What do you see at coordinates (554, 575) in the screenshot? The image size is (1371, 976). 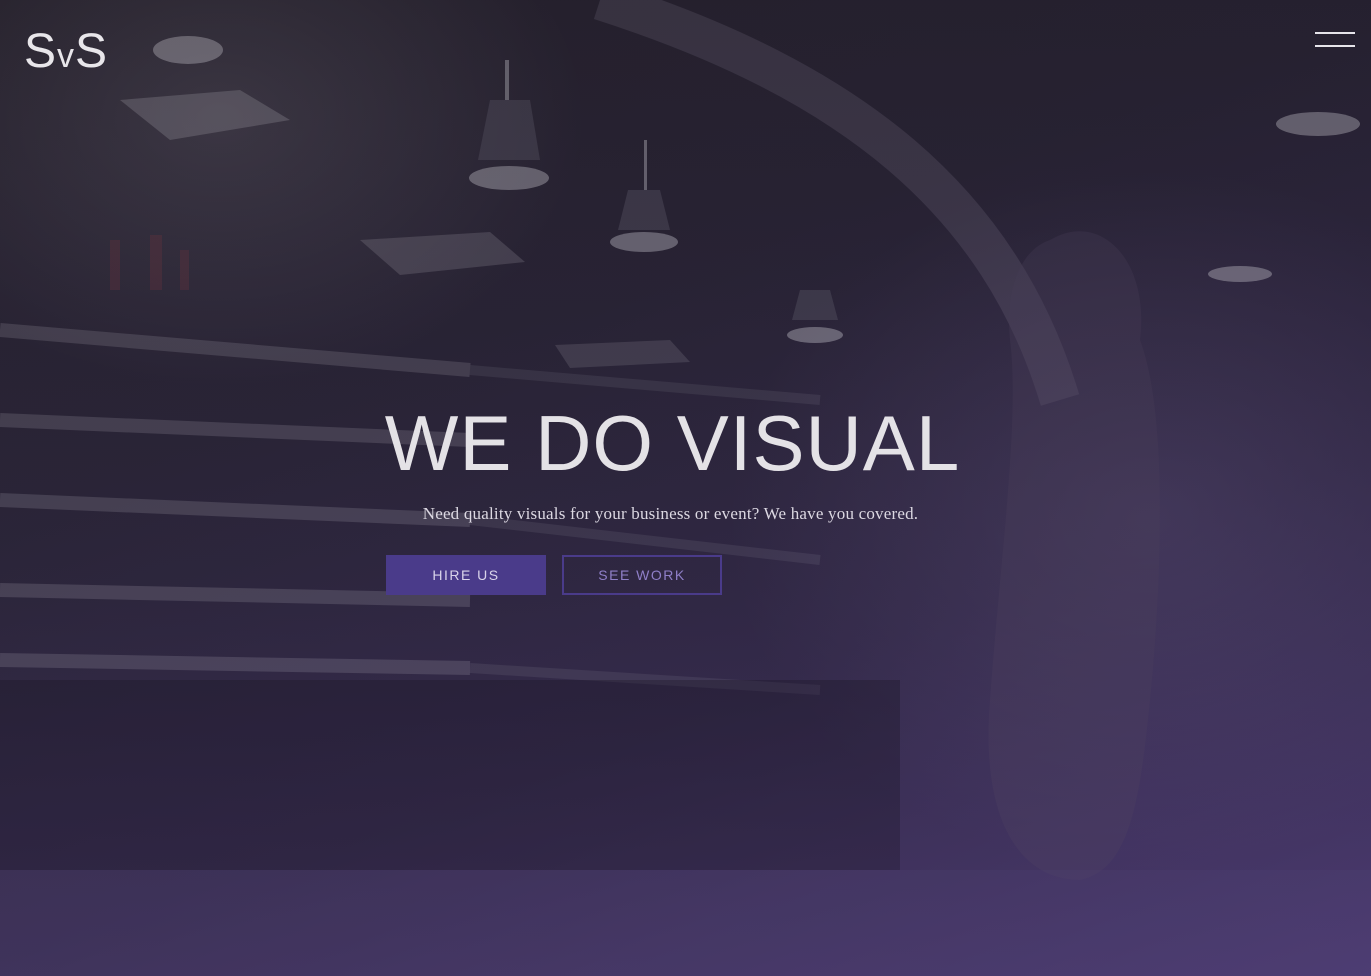 I see `hero-actions: HIRE US SEE WORK` at bounding box center [554, 575].